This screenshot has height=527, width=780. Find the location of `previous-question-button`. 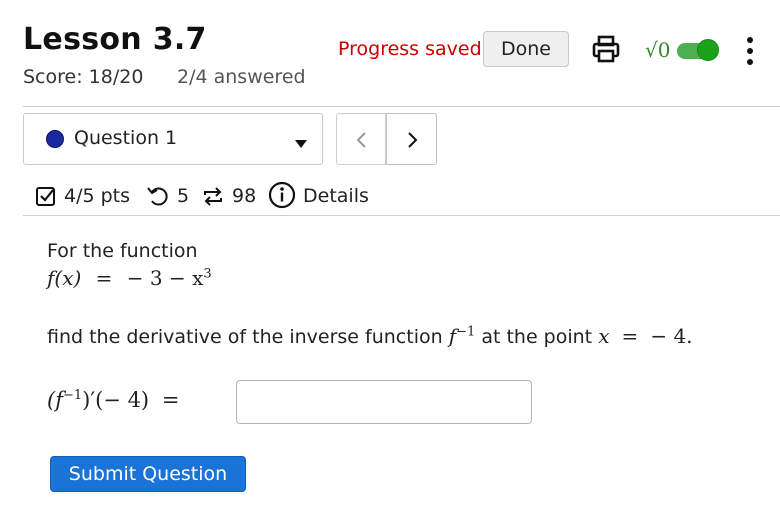

previous-question-button is located at coordinates (361, 139).